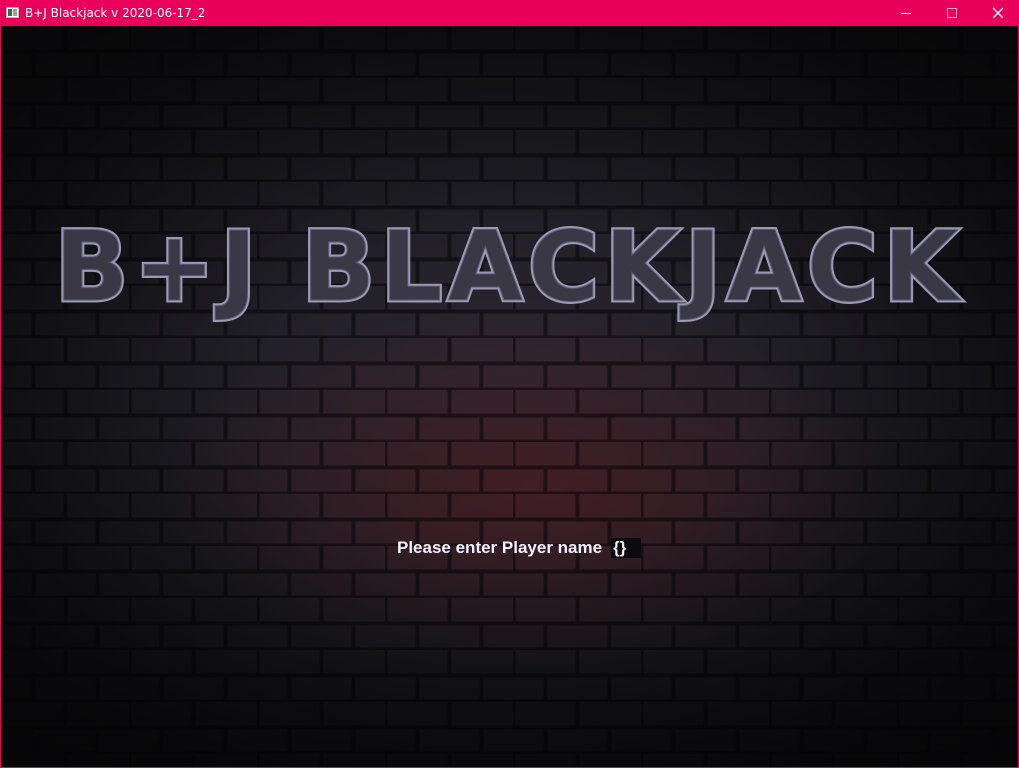 The image size is (1019, 768). I want to click on maximize-icon, so click(952, 13).